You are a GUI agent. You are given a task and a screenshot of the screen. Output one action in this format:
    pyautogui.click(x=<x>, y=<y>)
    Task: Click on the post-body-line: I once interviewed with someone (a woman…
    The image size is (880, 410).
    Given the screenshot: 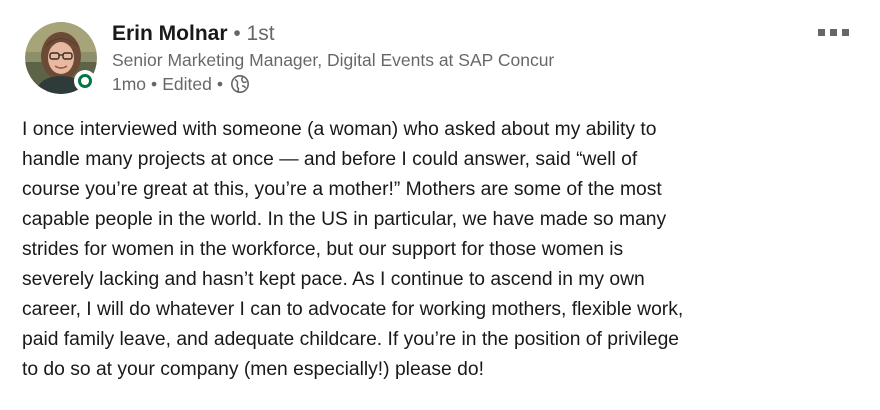 What is the action you would take?
    pyautogui.click(x=339, y=129)
    